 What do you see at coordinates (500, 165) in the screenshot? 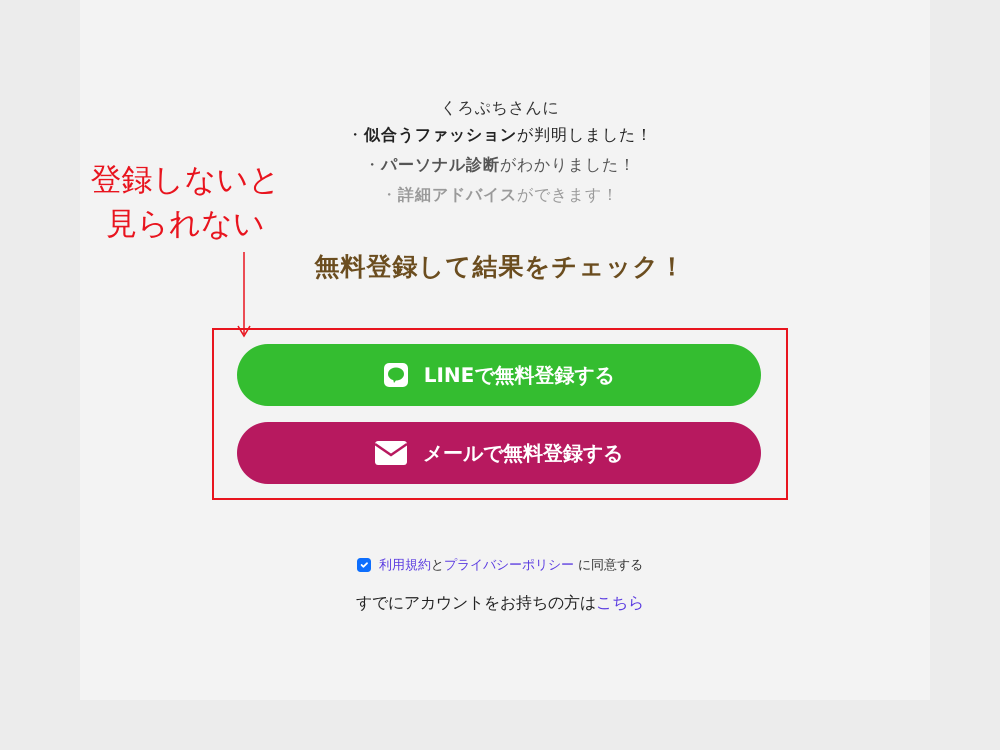
I see `result-line: ・パーソナル診断がわかりました！` at bounding box center [500, 165].